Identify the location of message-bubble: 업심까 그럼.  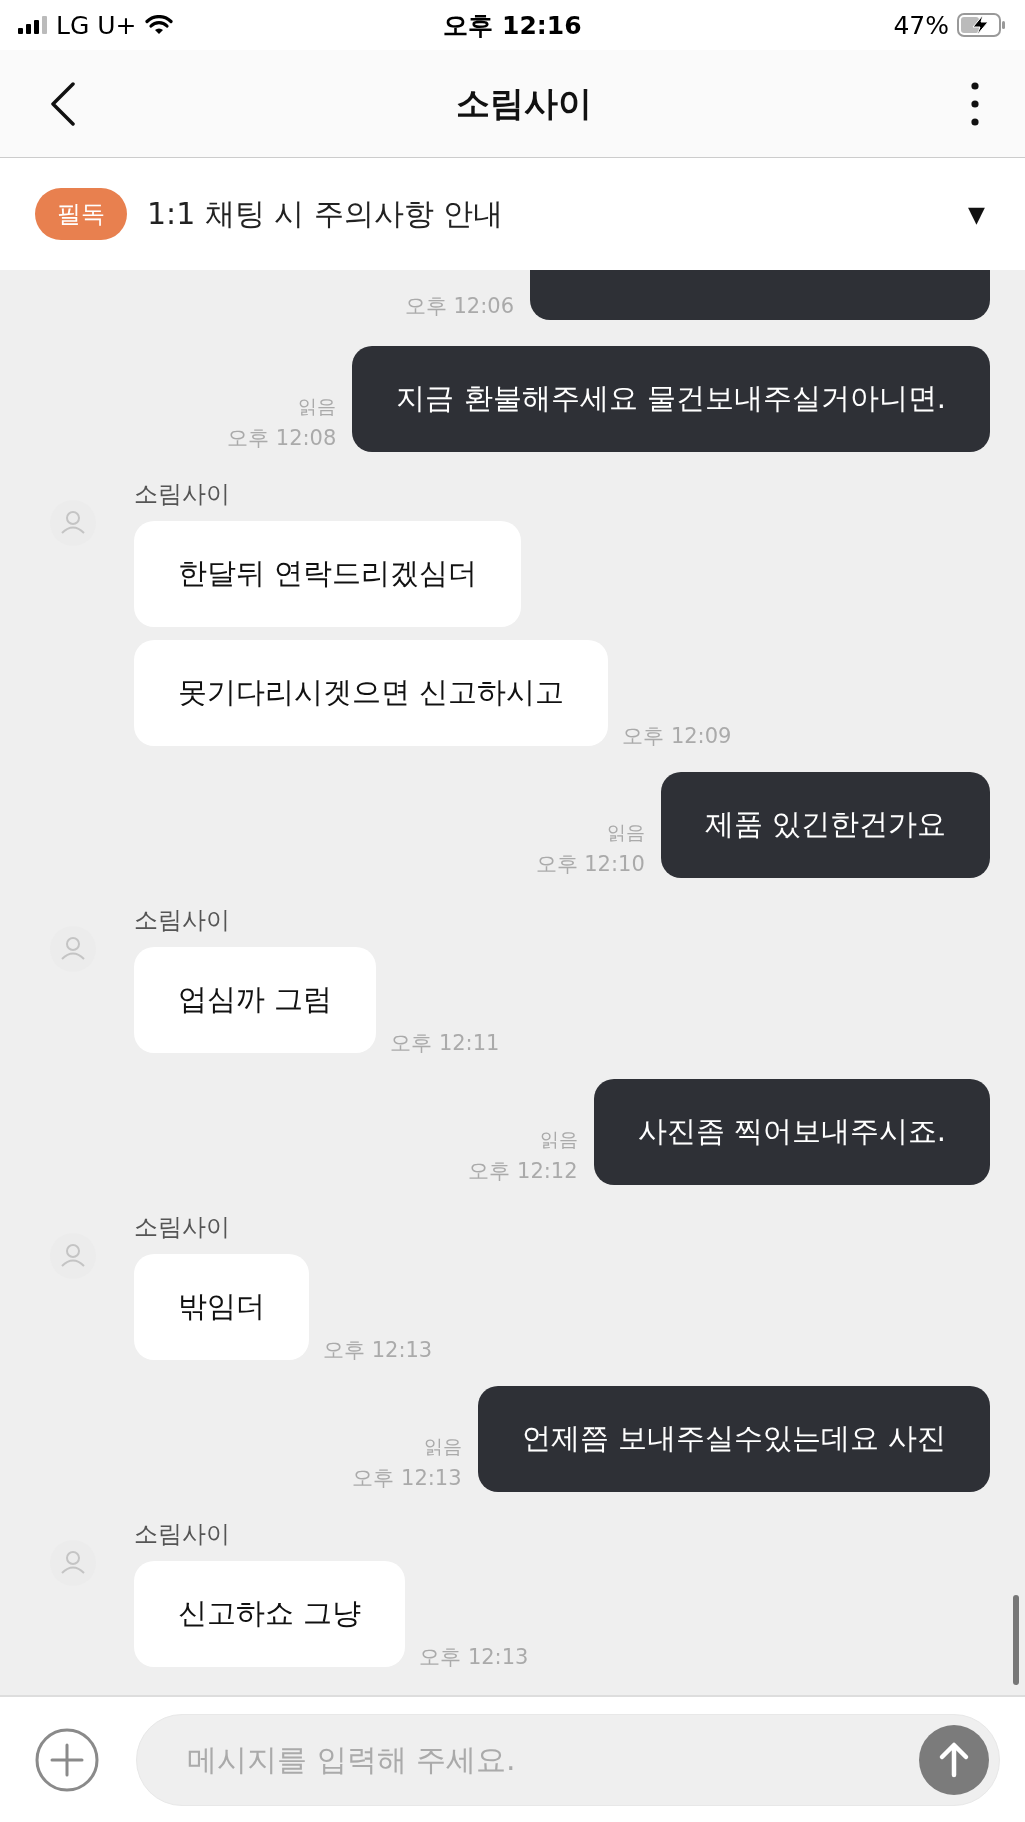
(255, 1000).